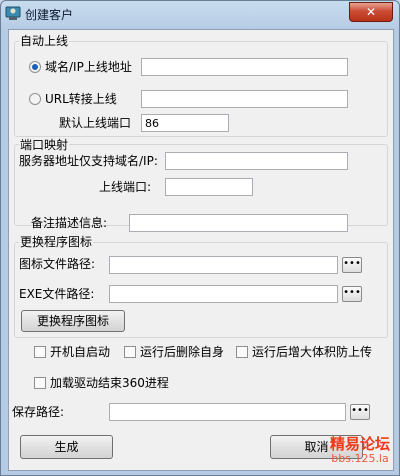  What do you see at coordinates (242, 352) in the screenshot?
I see `enlarge-checkbox` at bounding box center [242, 352].